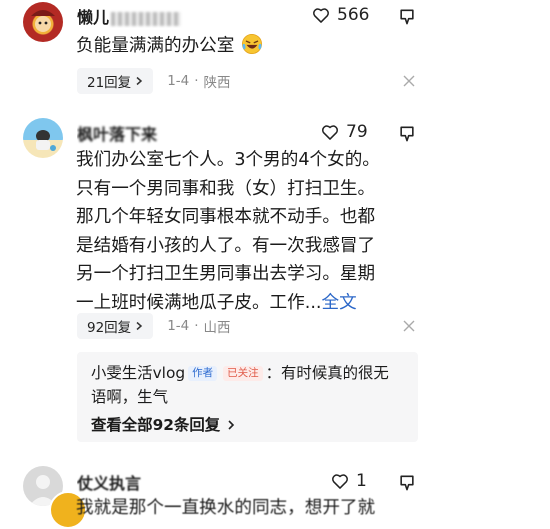 The image size is (550, 529). I want to click on sub-reply-text: ：有时候真的很无, so click(327, 373).